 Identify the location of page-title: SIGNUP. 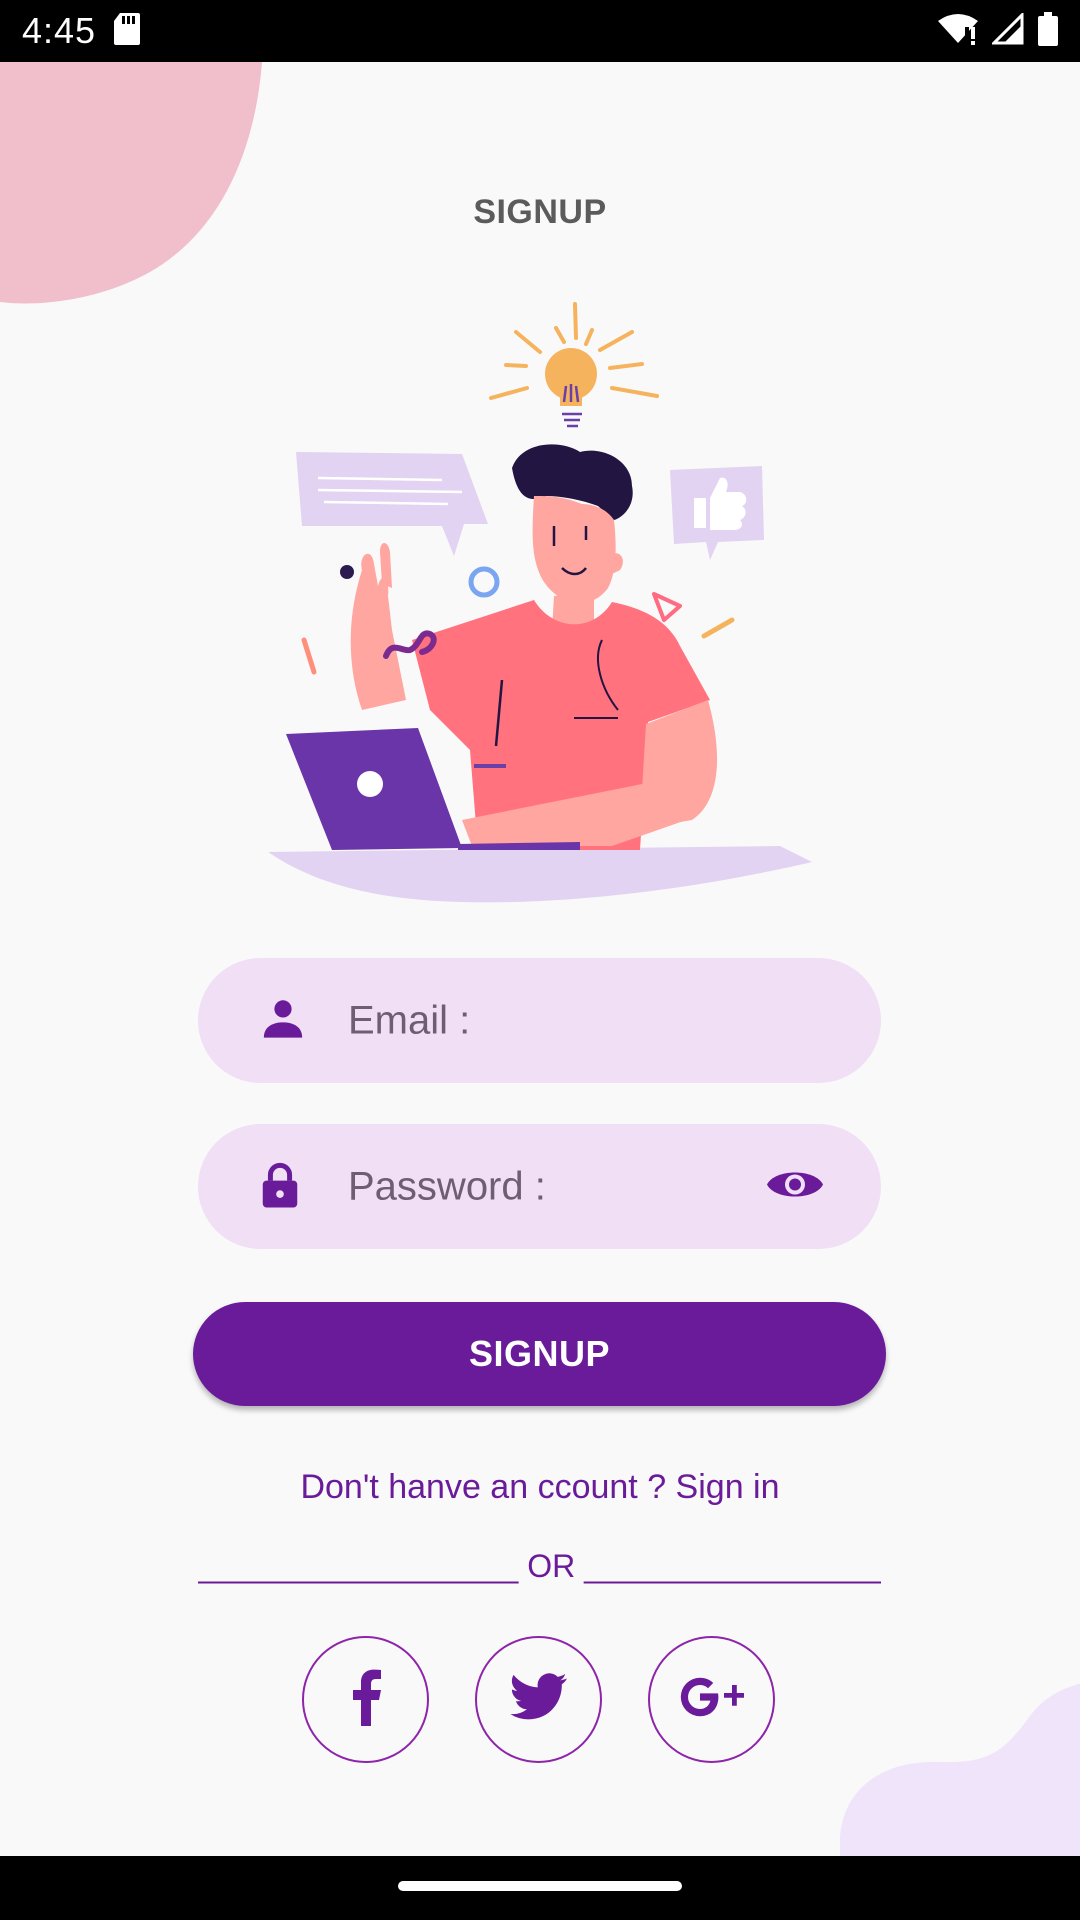
(540, 212).